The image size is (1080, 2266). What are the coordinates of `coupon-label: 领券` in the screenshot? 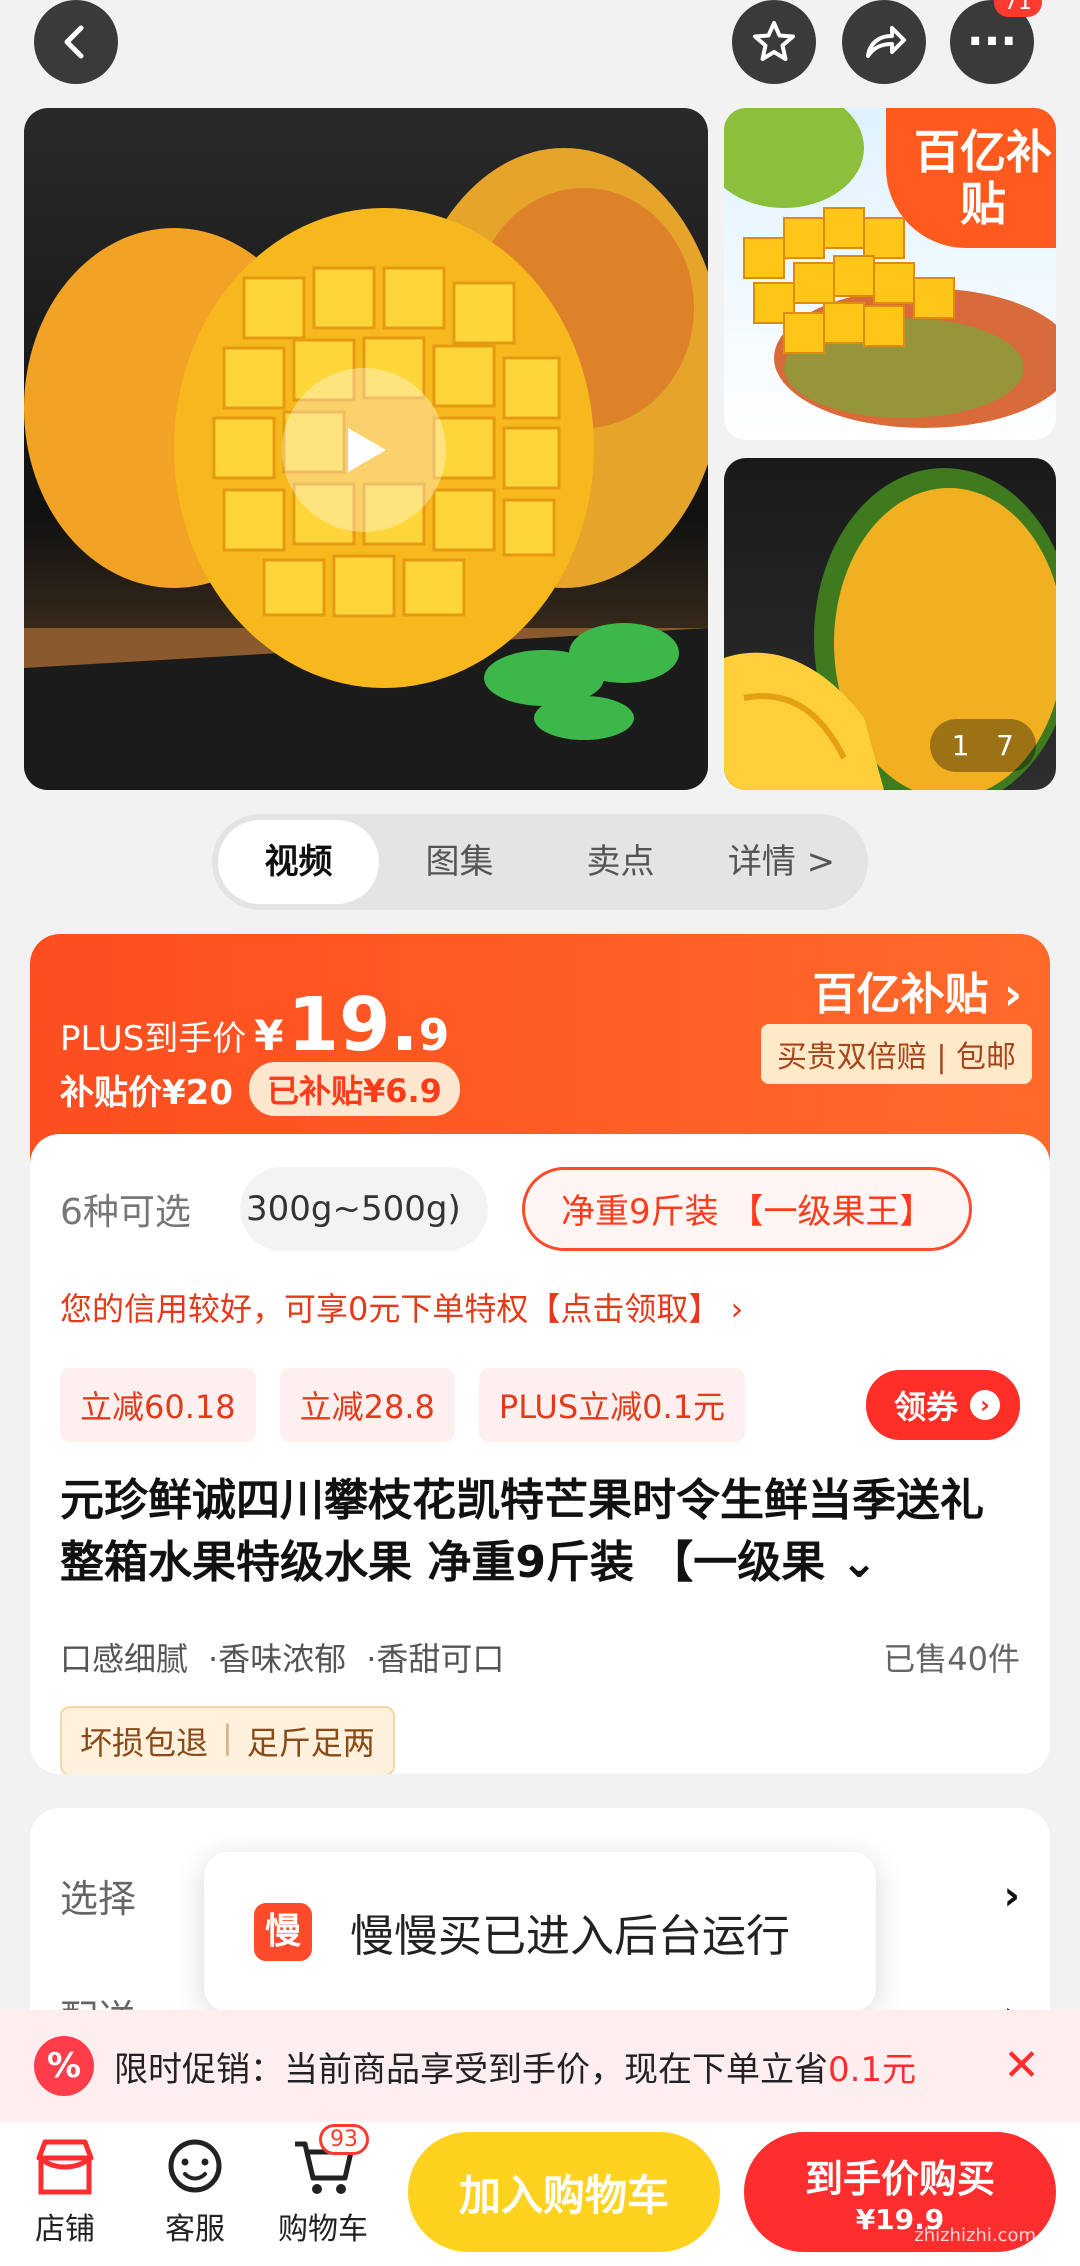 It's located at (925, 1407).